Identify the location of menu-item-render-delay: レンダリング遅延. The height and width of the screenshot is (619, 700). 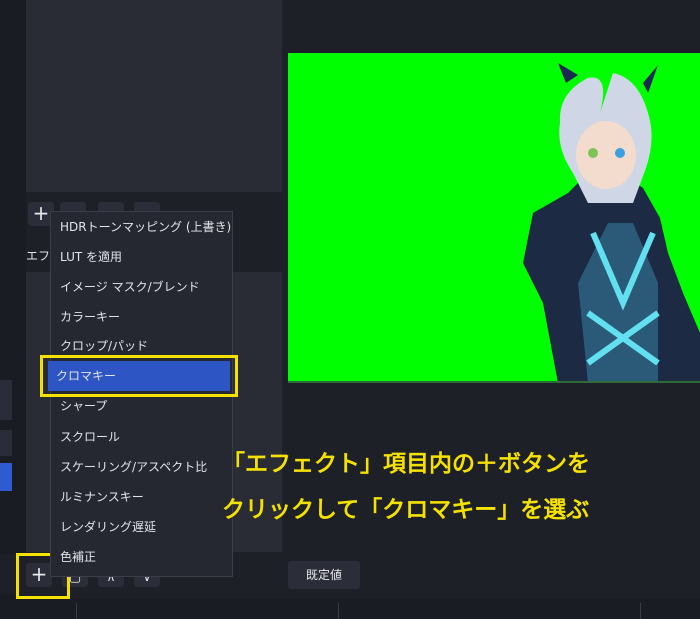
(142, 527).